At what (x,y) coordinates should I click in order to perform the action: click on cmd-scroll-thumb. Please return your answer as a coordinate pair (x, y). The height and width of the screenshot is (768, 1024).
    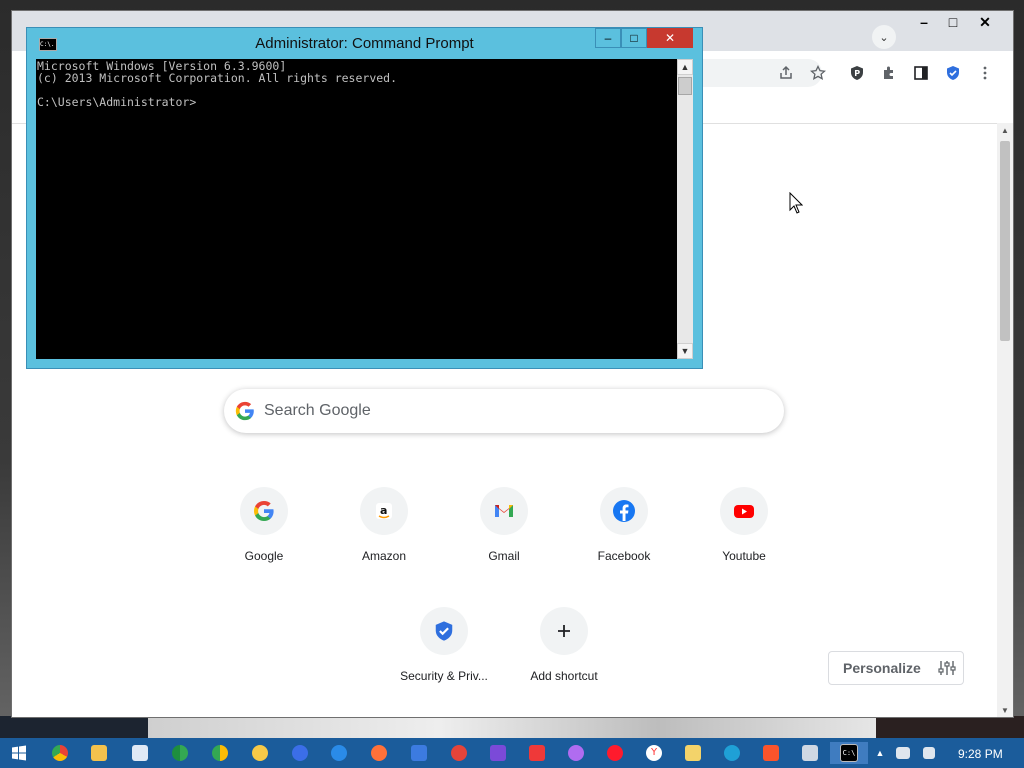
    Looking at the image, I should click on (685, 86).